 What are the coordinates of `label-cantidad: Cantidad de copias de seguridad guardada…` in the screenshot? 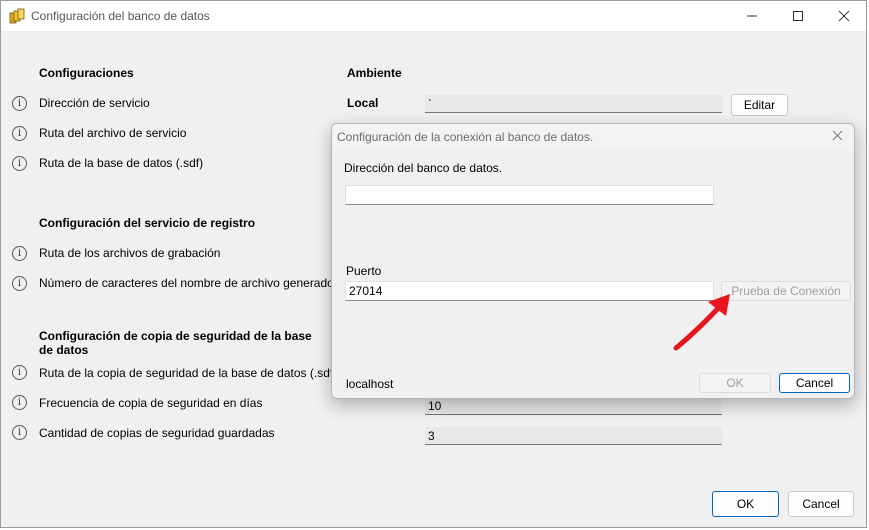 It's located at (157, 433).